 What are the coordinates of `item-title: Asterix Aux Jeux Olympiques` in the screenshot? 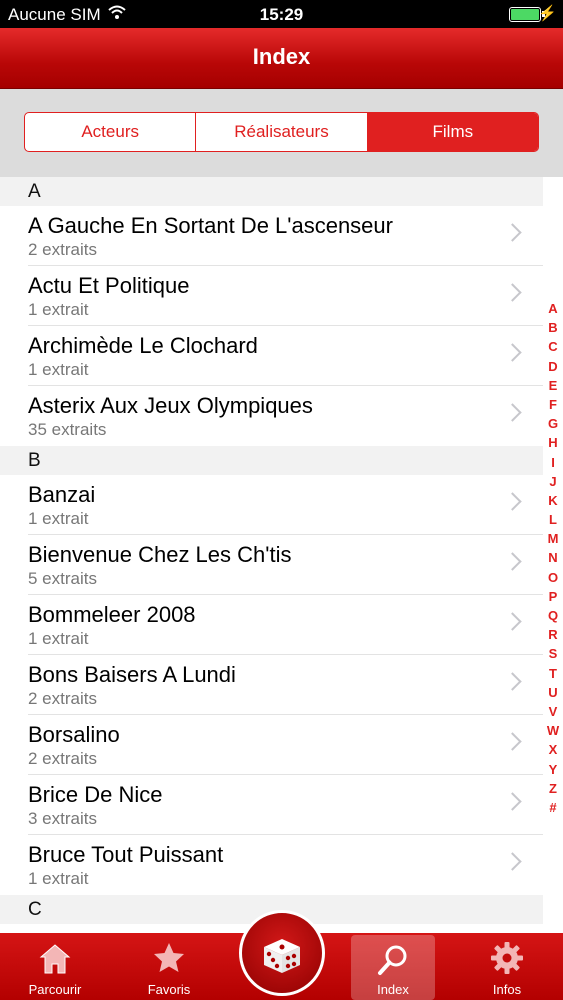 It's located at (170, 405).